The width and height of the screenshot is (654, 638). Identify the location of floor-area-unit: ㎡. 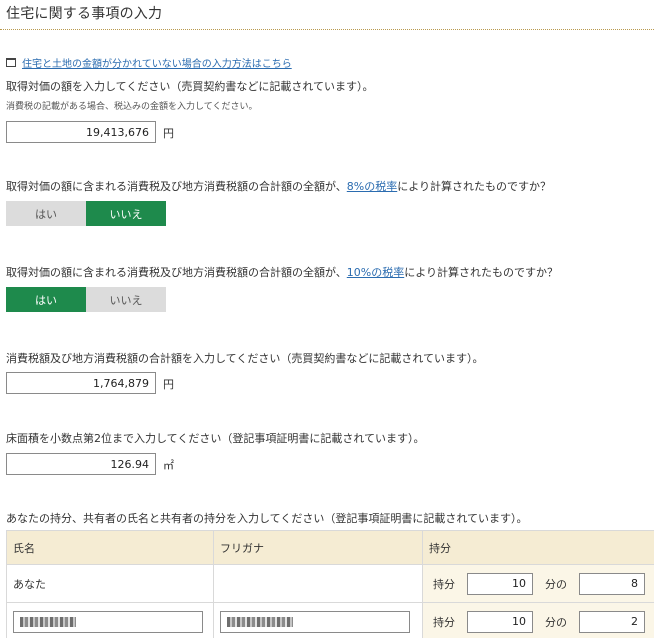
(168, 465).